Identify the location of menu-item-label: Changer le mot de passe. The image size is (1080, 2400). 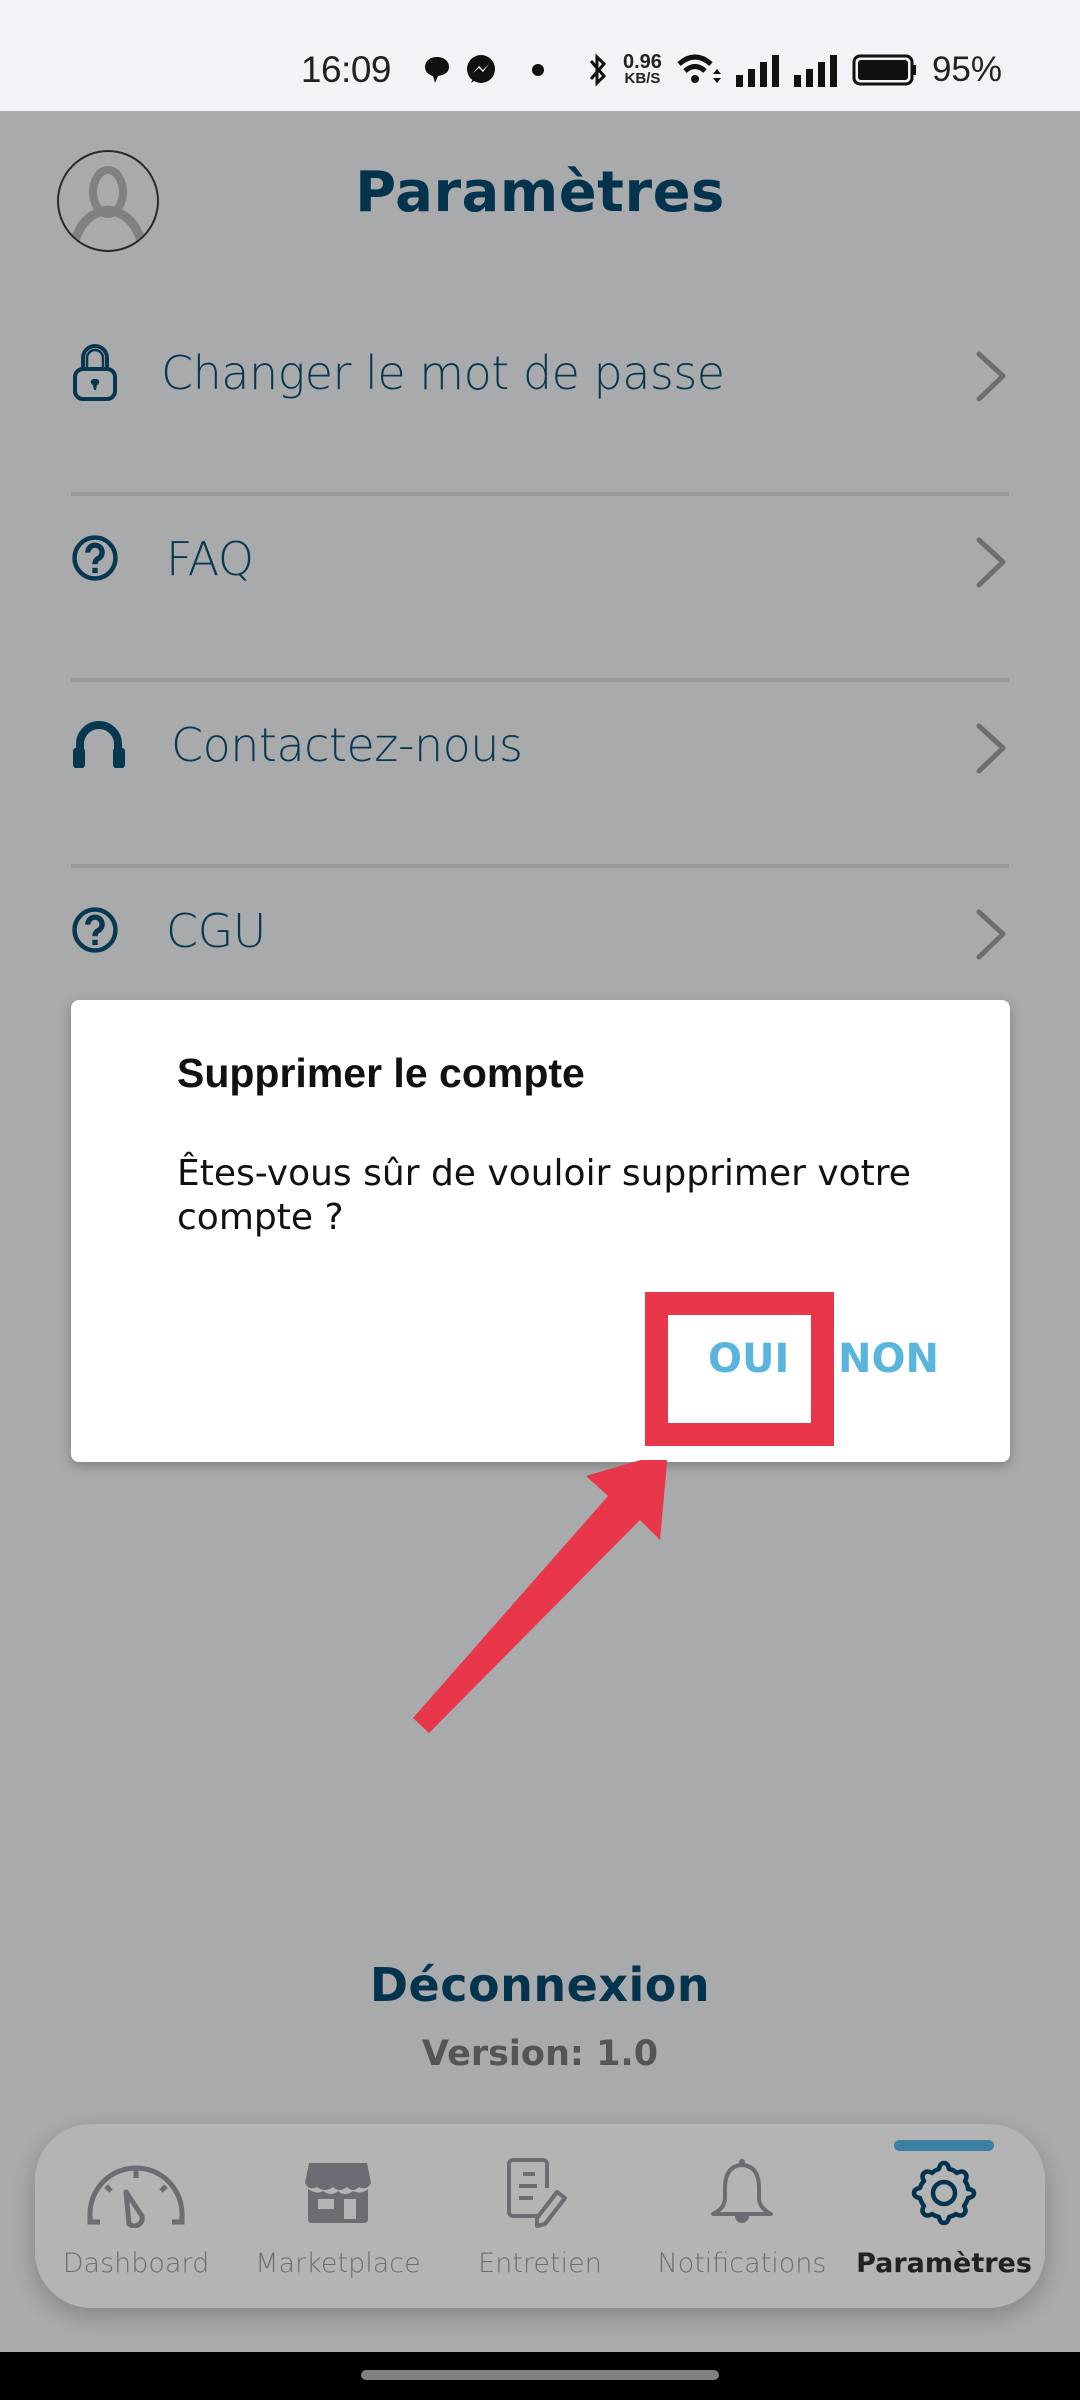
(443, 373).